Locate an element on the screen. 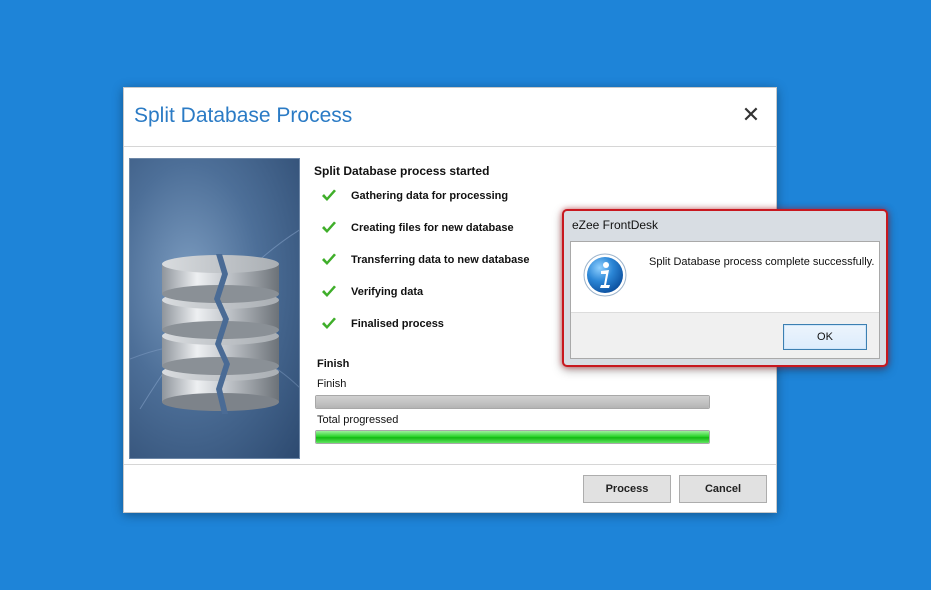 Image resolution: width=931 pixels, height=590 pixels. dialog-title: Split Database Process is located at coordinates (243, 115).